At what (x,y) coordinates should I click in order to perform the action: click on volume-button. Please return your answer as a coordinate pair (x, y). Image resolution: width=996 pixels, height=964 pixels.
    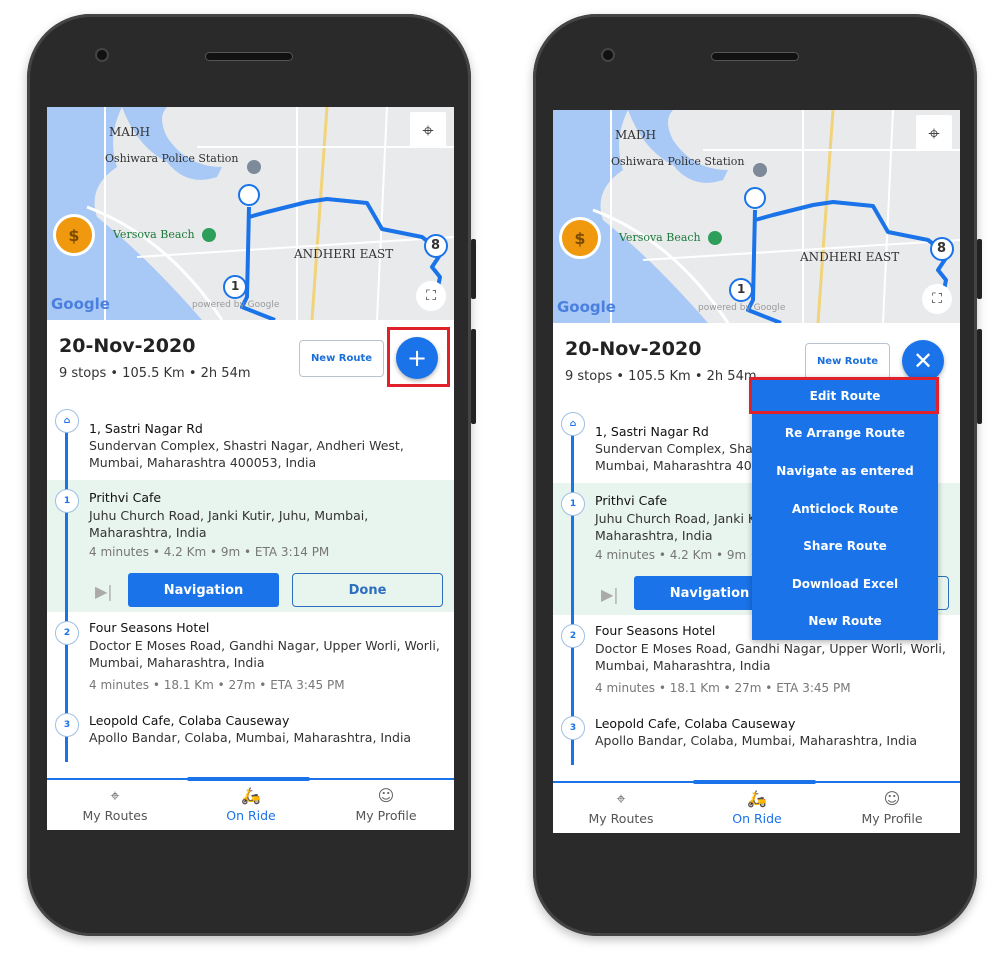
    Looking at the image, I should click on (979, 376).